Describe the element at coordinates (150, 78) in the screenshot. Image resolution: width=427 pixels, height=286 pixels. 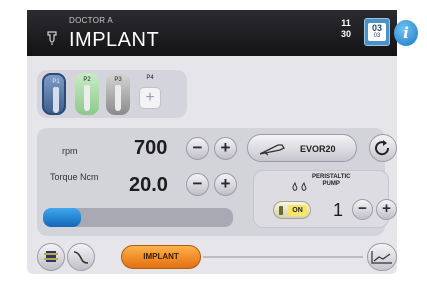
I see `instrument-label: P4` at that location.